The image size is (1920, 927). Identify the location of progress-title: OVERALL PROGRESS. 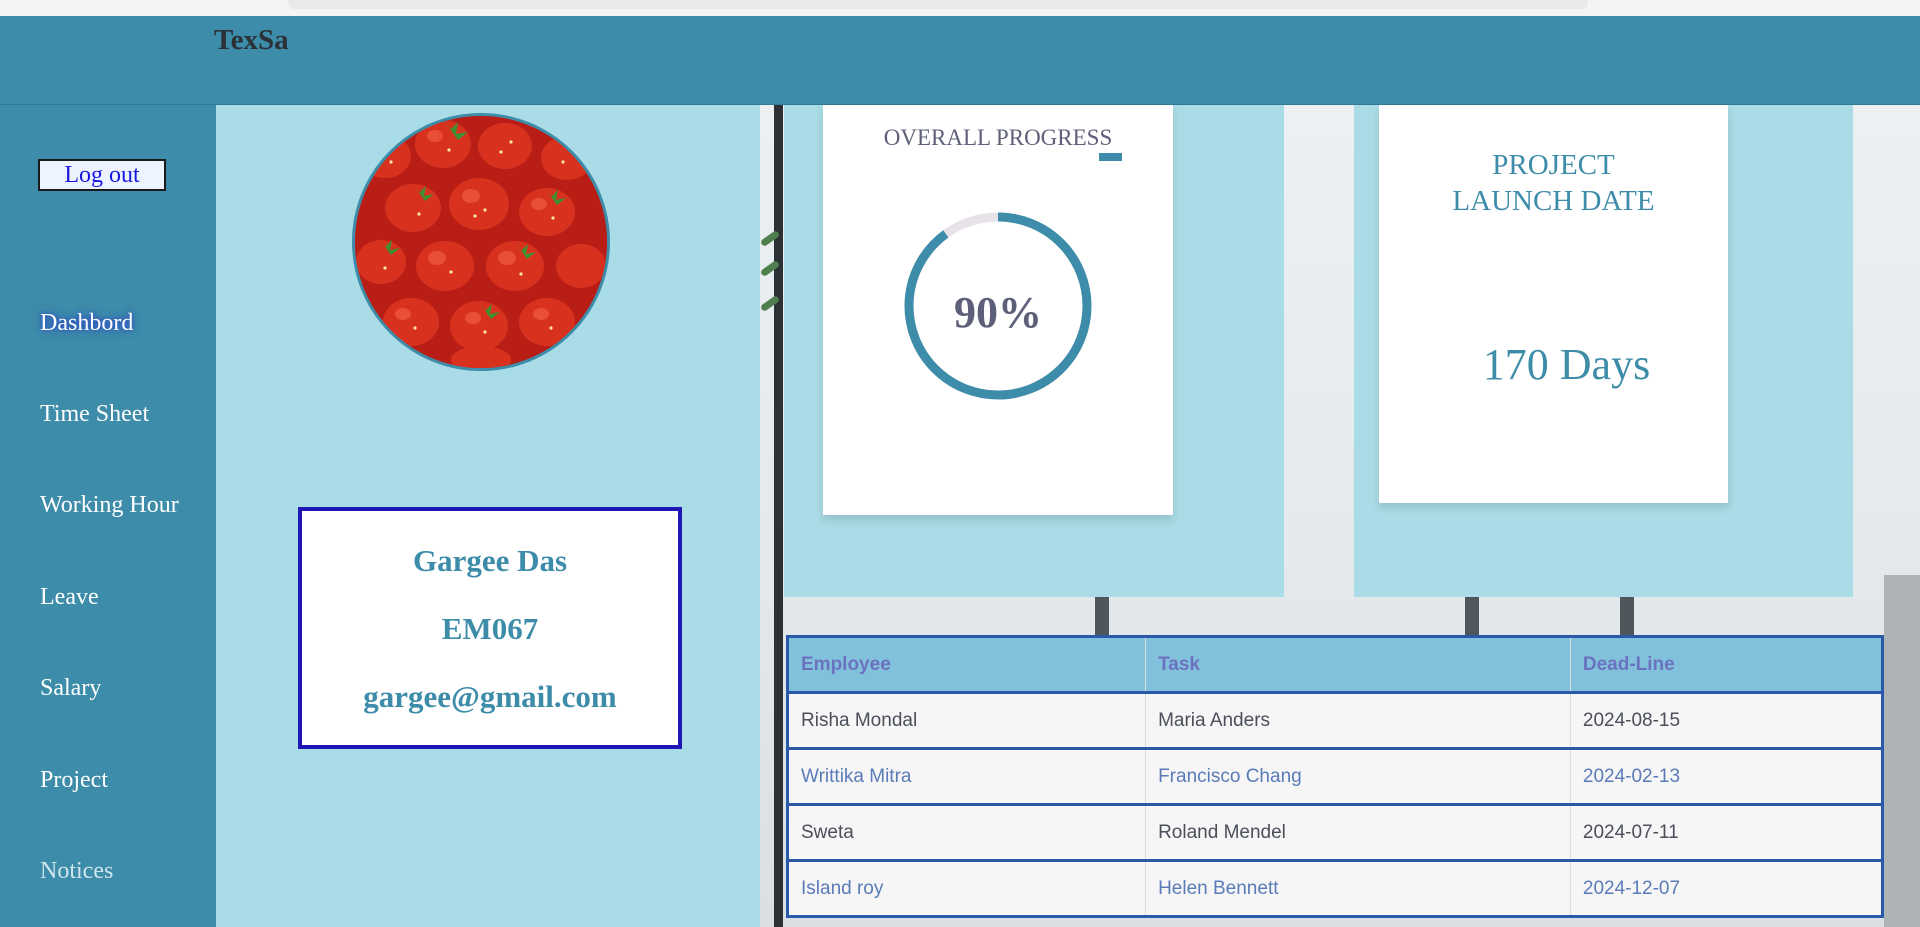
(998, 137).